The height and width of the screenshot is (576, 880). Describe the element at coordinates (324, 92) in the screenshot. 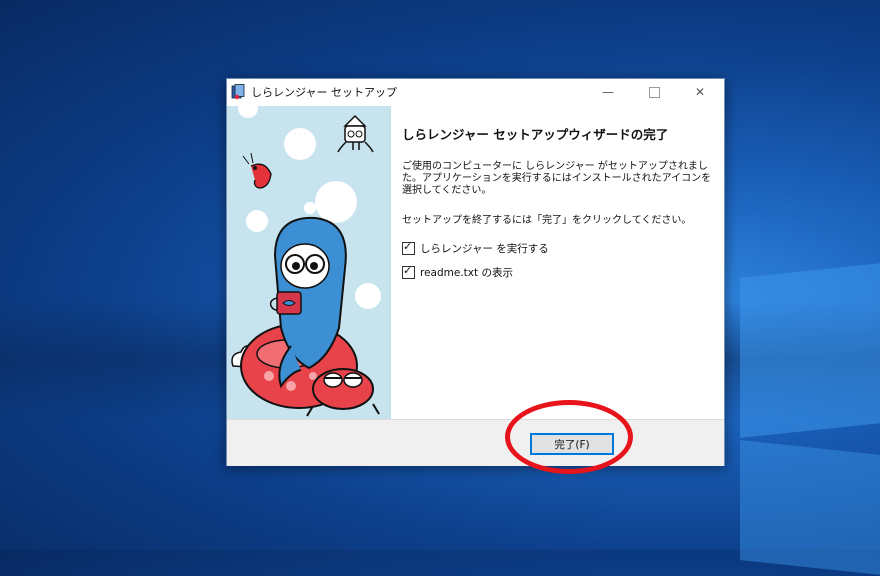

I see `window-title: しらレンジャー セットアップ` at that location.